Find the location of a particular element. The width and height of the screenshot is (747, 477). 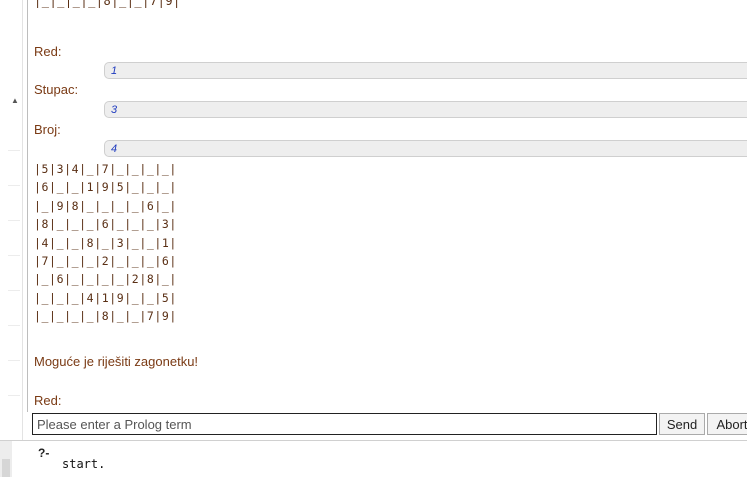

result-message: Moguće je riješiti zagonetku! is located at coordinates (116, 361).